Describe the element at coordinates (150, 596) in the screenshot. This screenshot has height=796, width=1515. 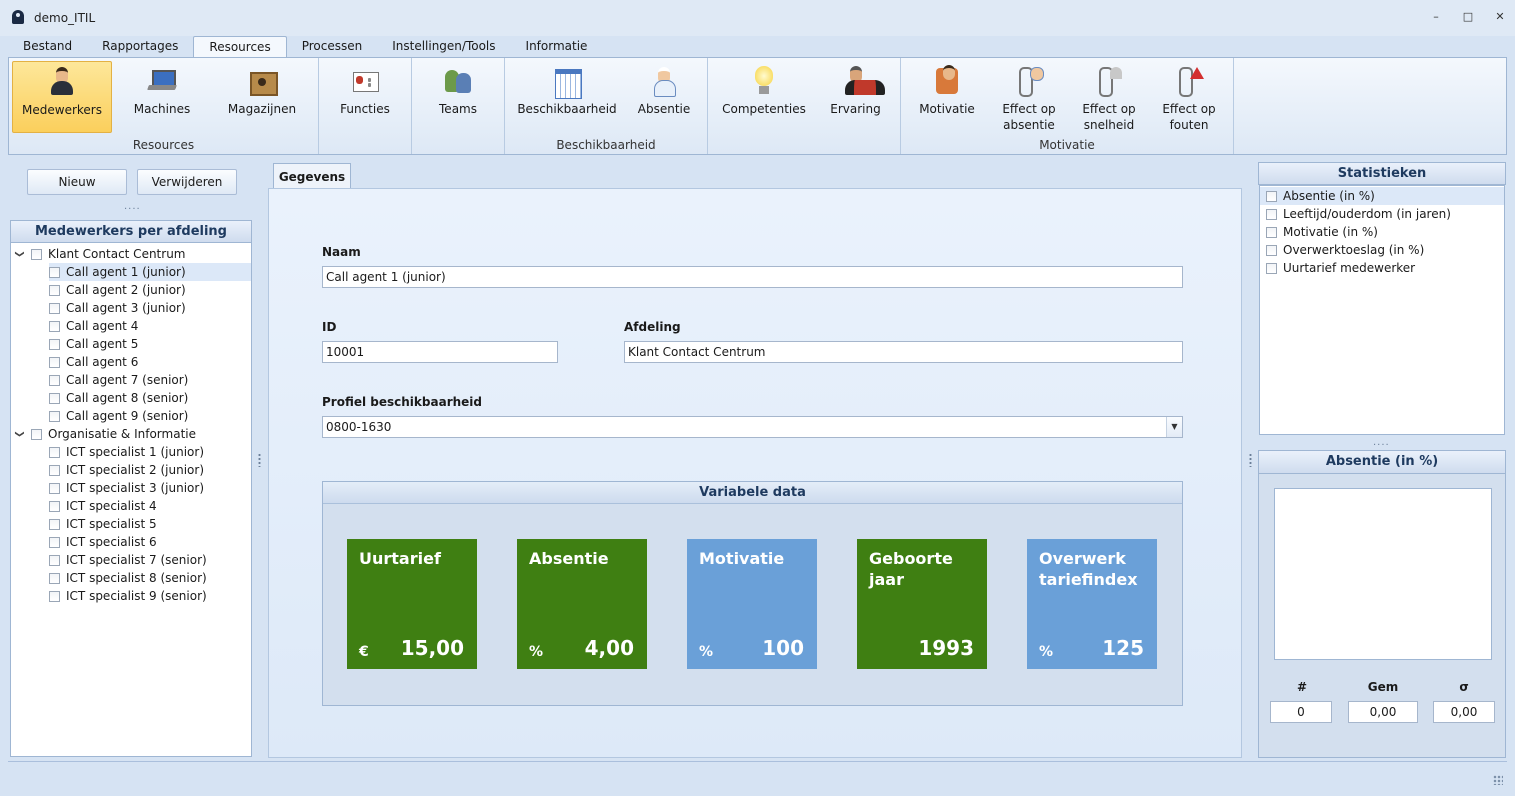
I see `tree-employee: ICT specialist 9 (senior)` at that location.